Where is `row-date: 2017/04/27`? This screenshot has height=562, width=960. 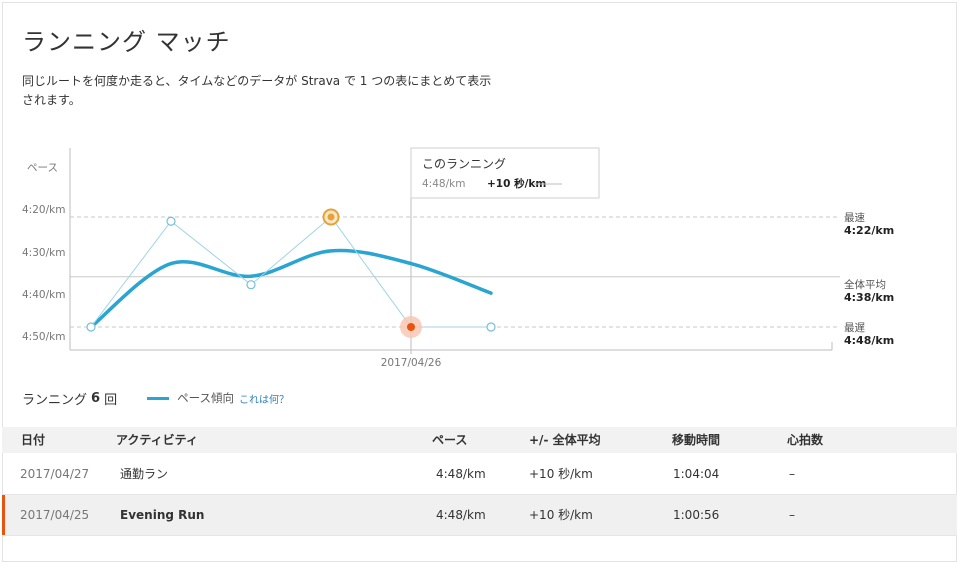 row-date: 2017/04/27 is located at coordinates (55, 474).